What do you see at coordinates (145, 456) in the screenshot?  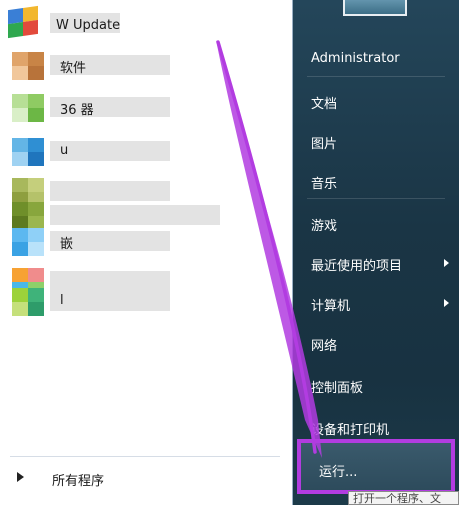 I see `divider` at bounding box center [145, 456].